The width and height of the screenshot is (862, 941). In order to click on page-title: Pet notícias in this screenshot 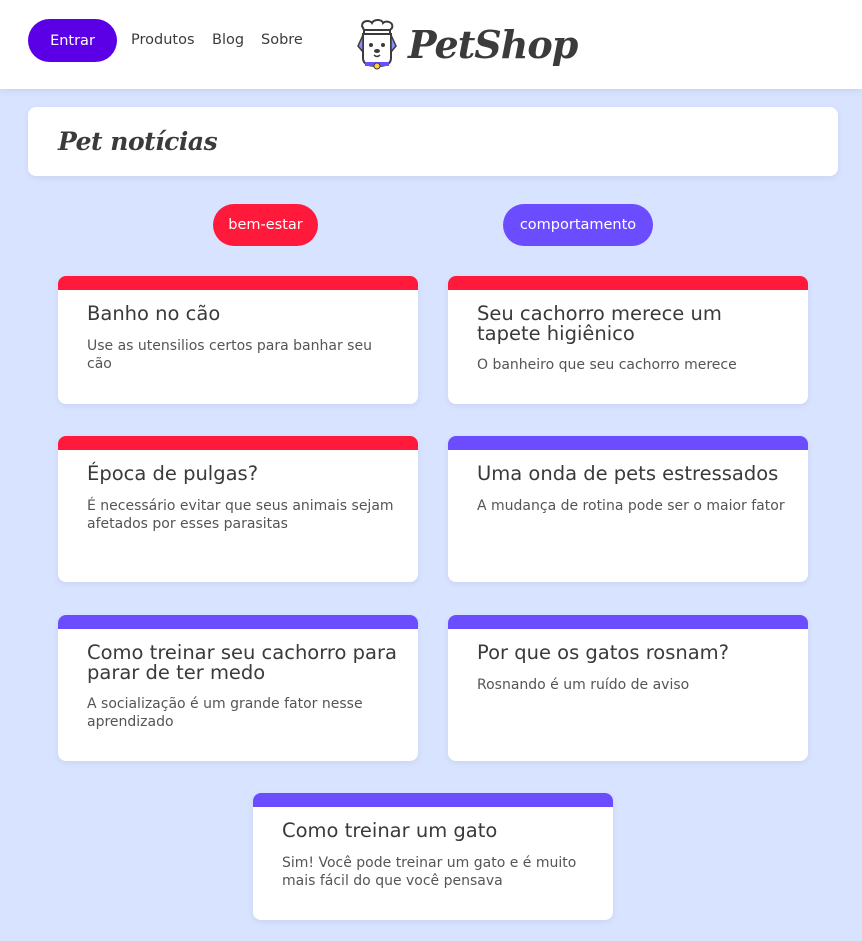, I will do `click(138, 141)`.